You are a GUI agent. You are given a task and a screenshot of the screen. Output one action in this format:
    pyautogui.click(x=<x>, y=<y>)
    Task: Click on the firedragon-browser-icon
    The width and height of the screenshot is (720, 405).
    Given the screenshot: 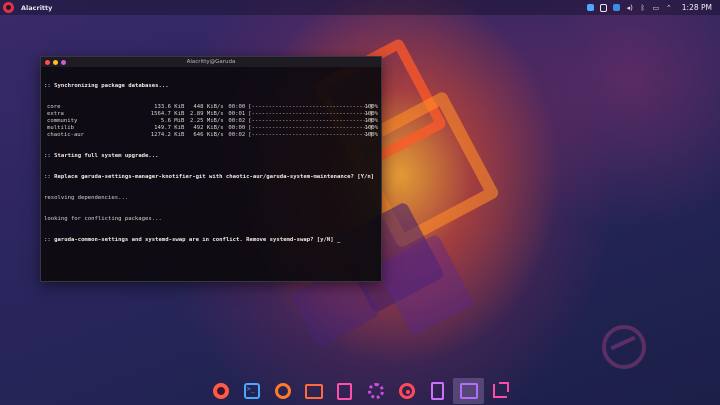 What is the action you would take?
    pyautogui.click(x=282, y=391)
    